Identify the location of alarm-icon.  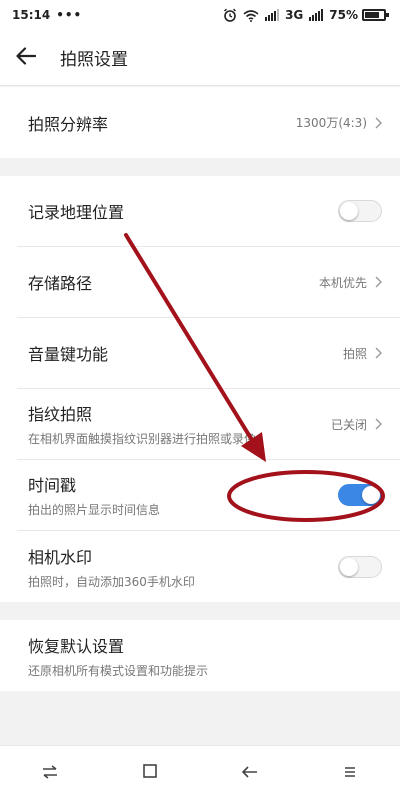
(230, 15).